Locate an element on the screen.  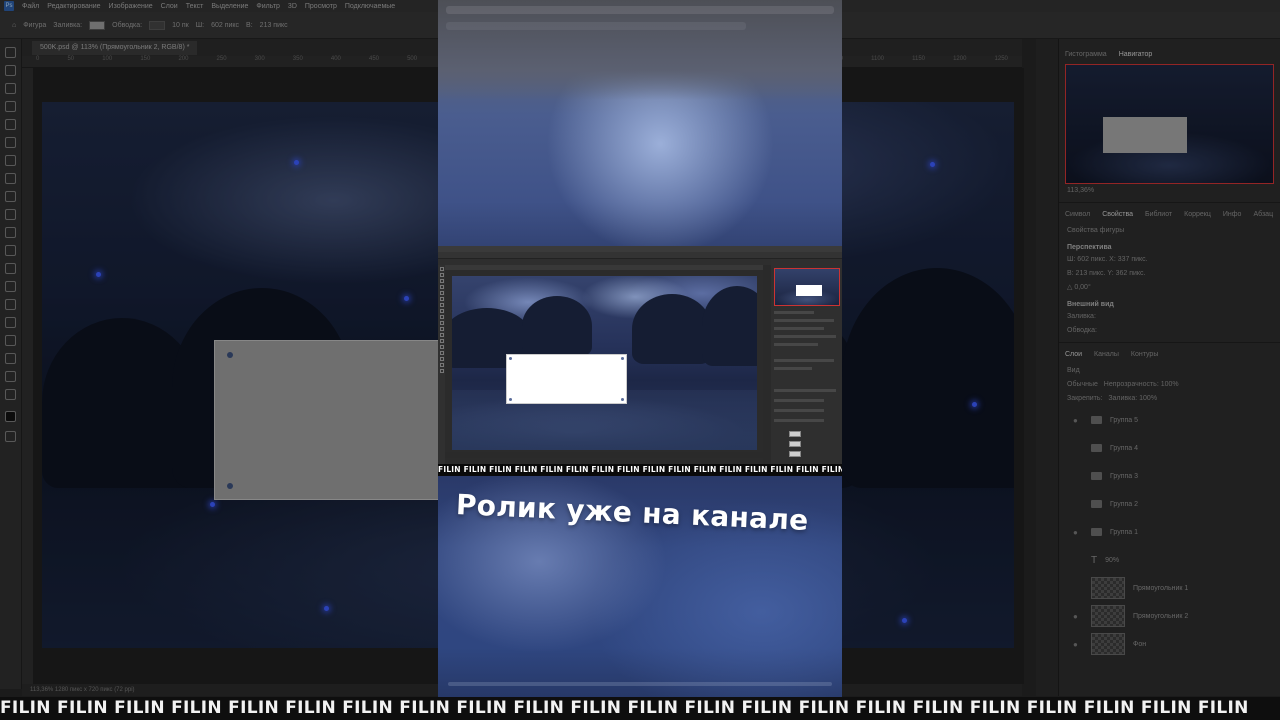
menu-item: Редактирование is located at coordinates (73, 6).